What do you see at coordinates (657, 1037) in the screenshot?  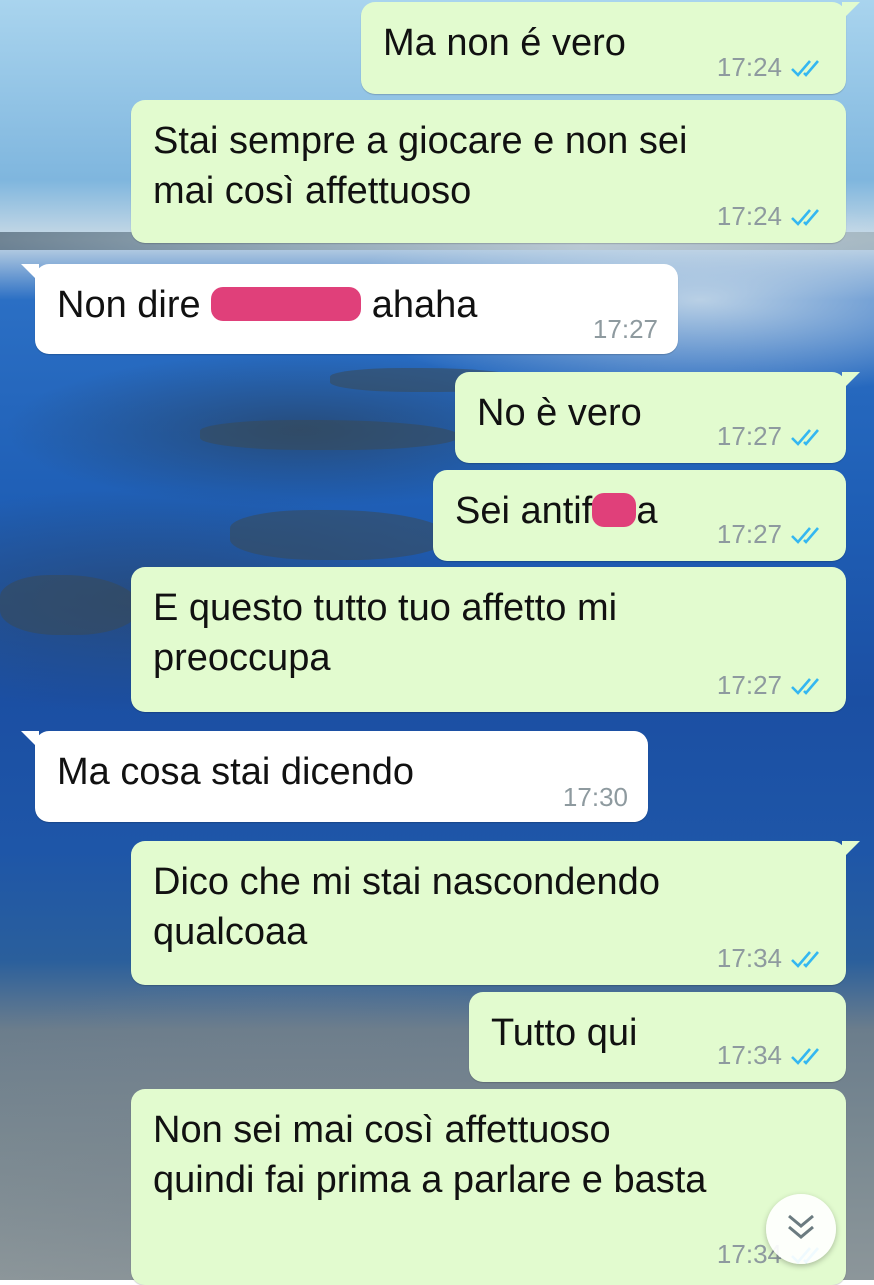 I see `outgoing-message: Tutto qui 17:34` at bounding box center [657, 1037].